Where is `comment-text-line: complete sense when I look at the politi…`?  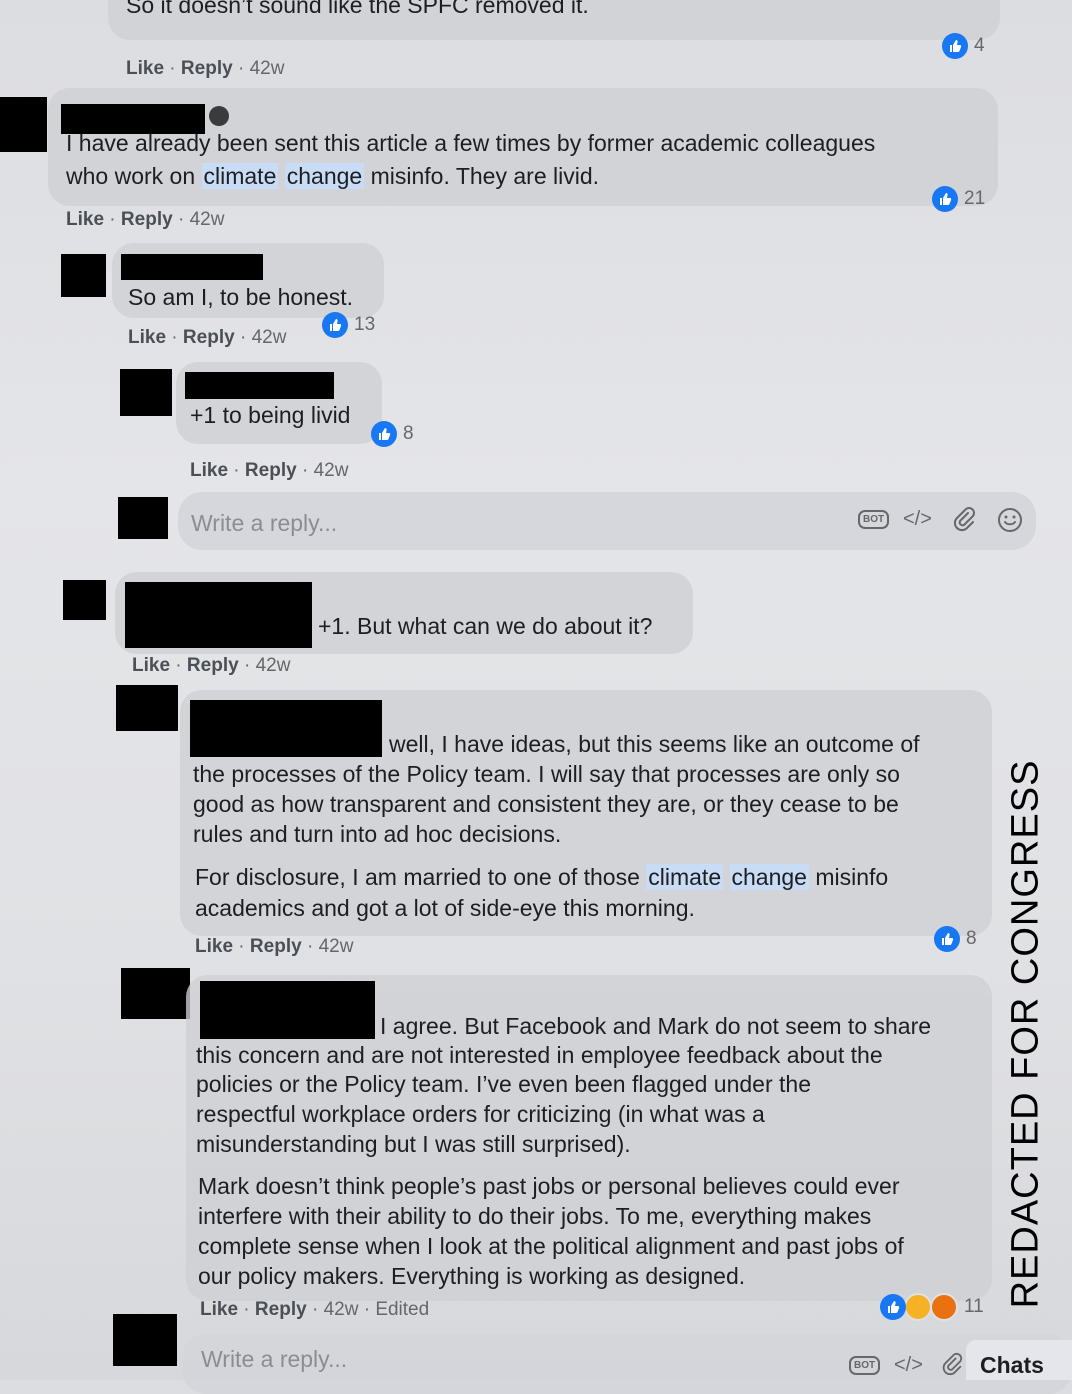 comment-text-line: complete sense when I look at the politi… is located at coordinates (551, 1246).